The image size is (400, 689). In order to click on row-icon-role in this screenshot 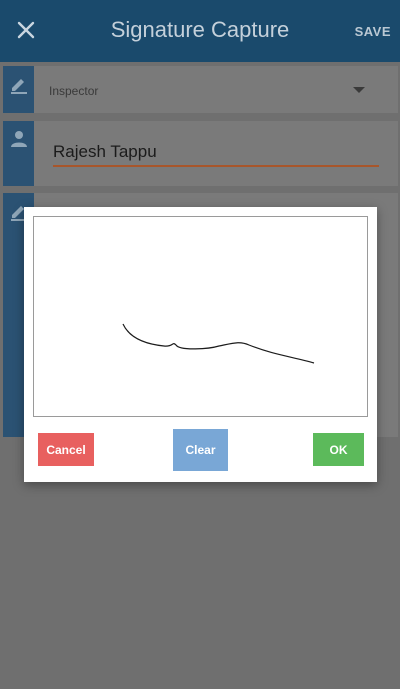, I will do `click(18, 89)`.